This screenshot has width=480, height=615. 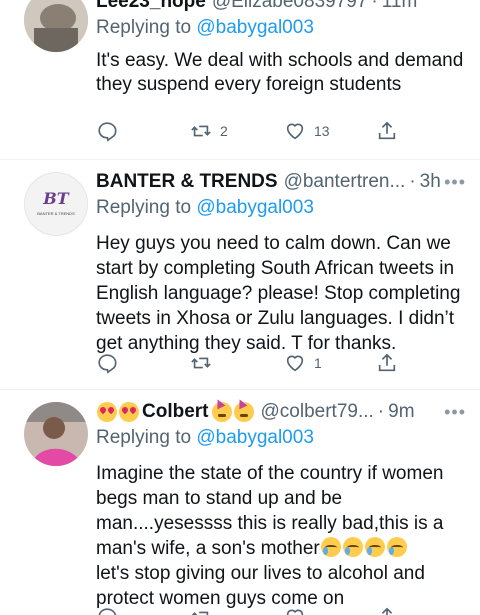 I want to click on avatar: BT BANTER & TRENDS, so click(x=56, y=204).